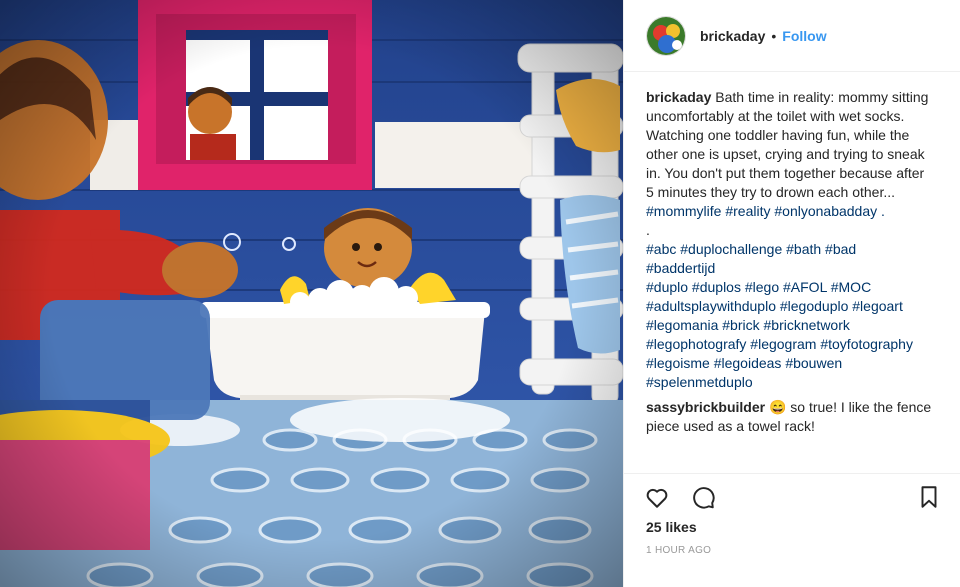  Describe the element at coordinates (796, 382) in the screenshot. I see `hashtag-line: #spelenmetduplo` at that location.